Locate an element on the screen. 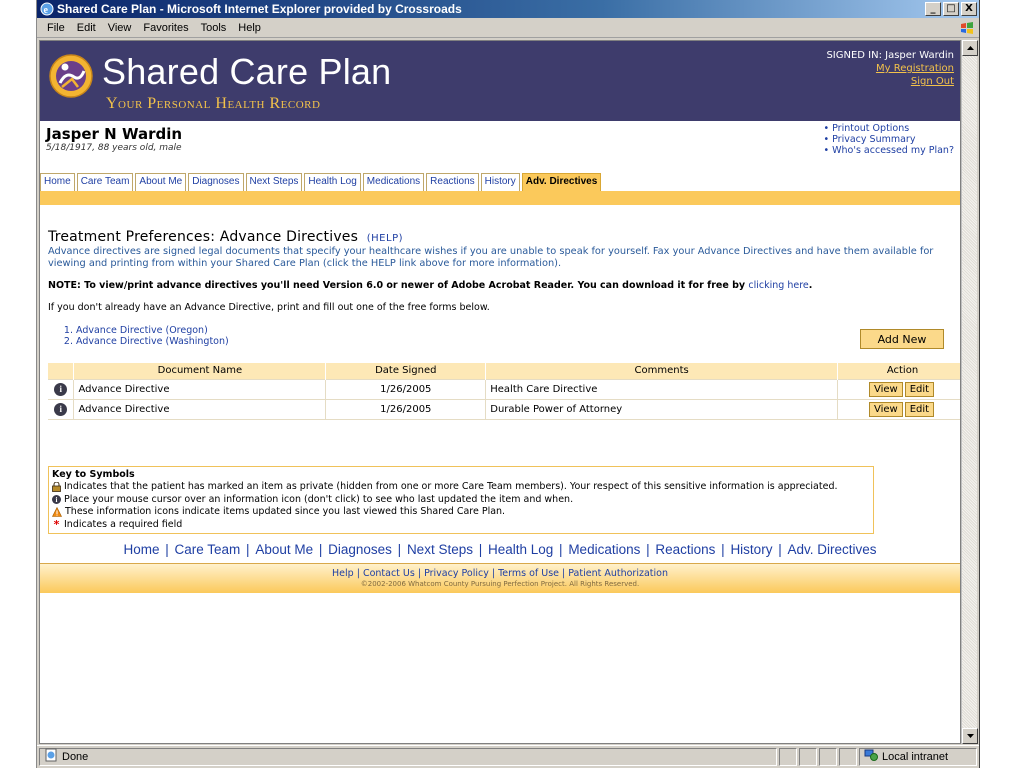 This screenshot has height=768, width=1024. footer-authorization-link: Patient Authorization is located at coordinates (618, 573).